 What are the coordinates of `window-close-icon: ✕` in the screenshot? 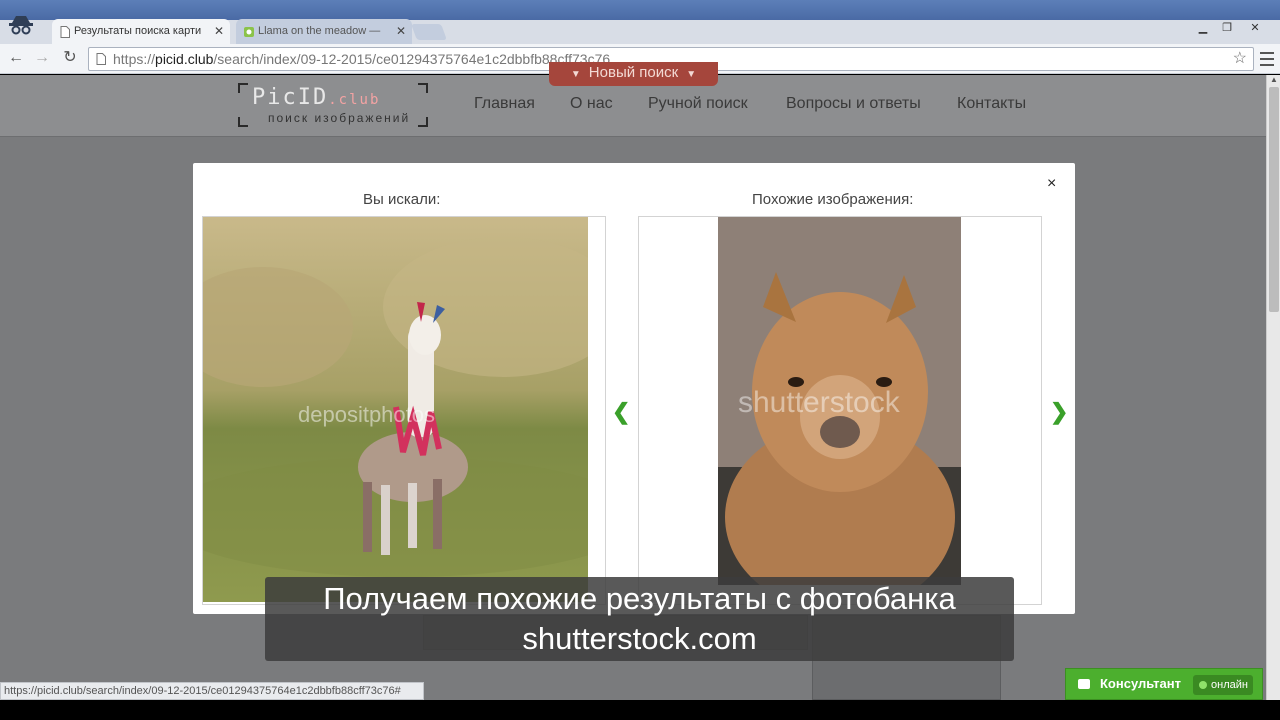 It's located at (1255, 28).